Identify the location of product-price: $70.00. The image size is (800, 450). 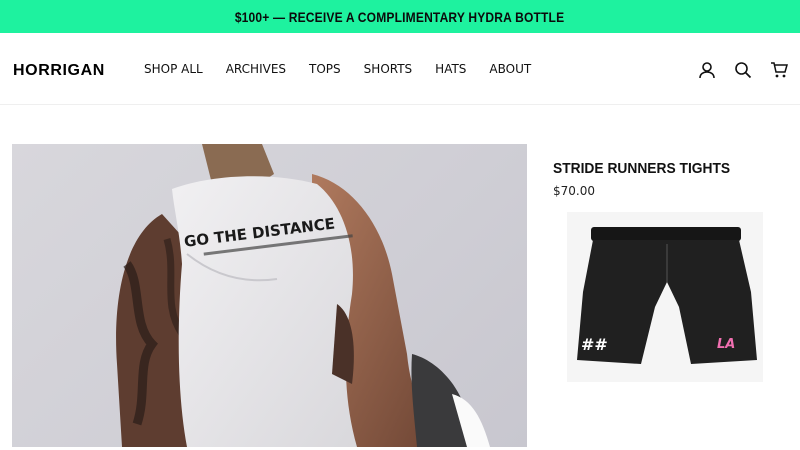
(574, 191).